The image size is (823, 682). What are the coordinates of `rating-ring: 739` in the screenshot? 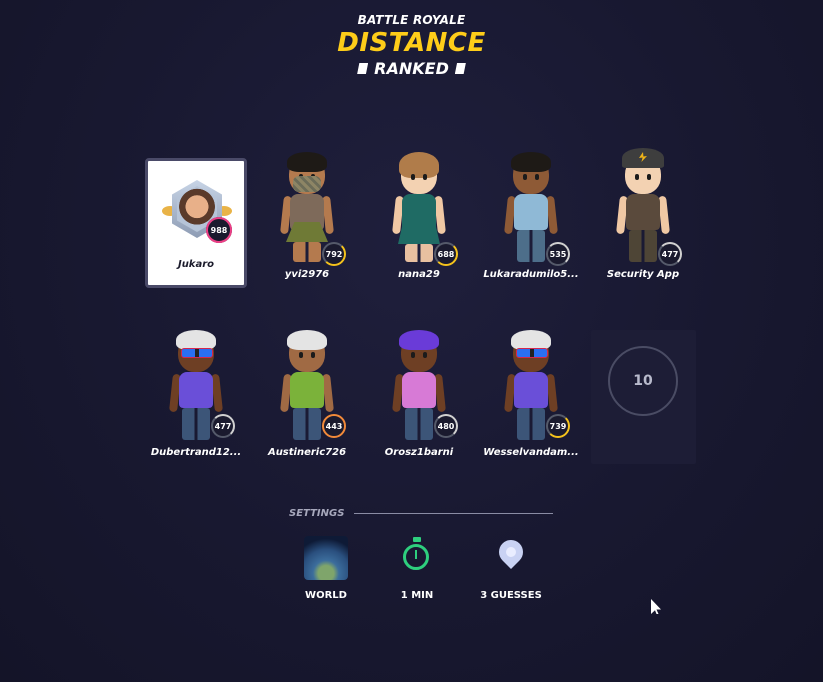 It's located at (558, 426).